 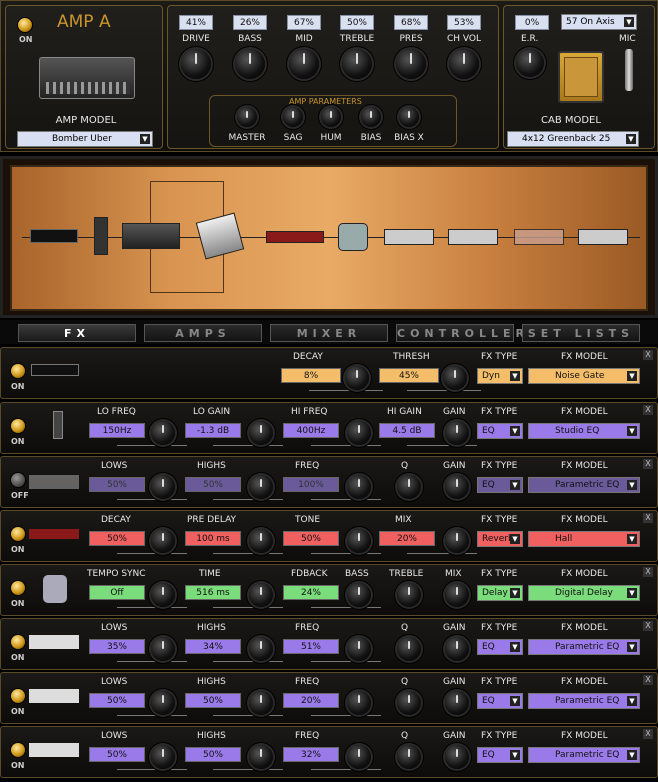 I want to click on chain-studio-eq, so click(x=101, y=236).